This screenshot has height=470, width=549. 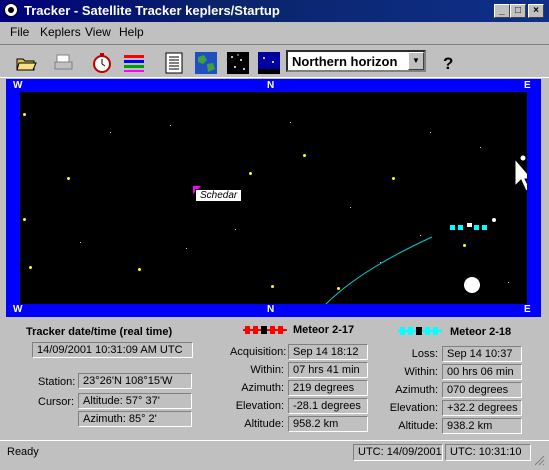 I want to click on chevron-down-icon: ▼, so click(x=416, y=61).